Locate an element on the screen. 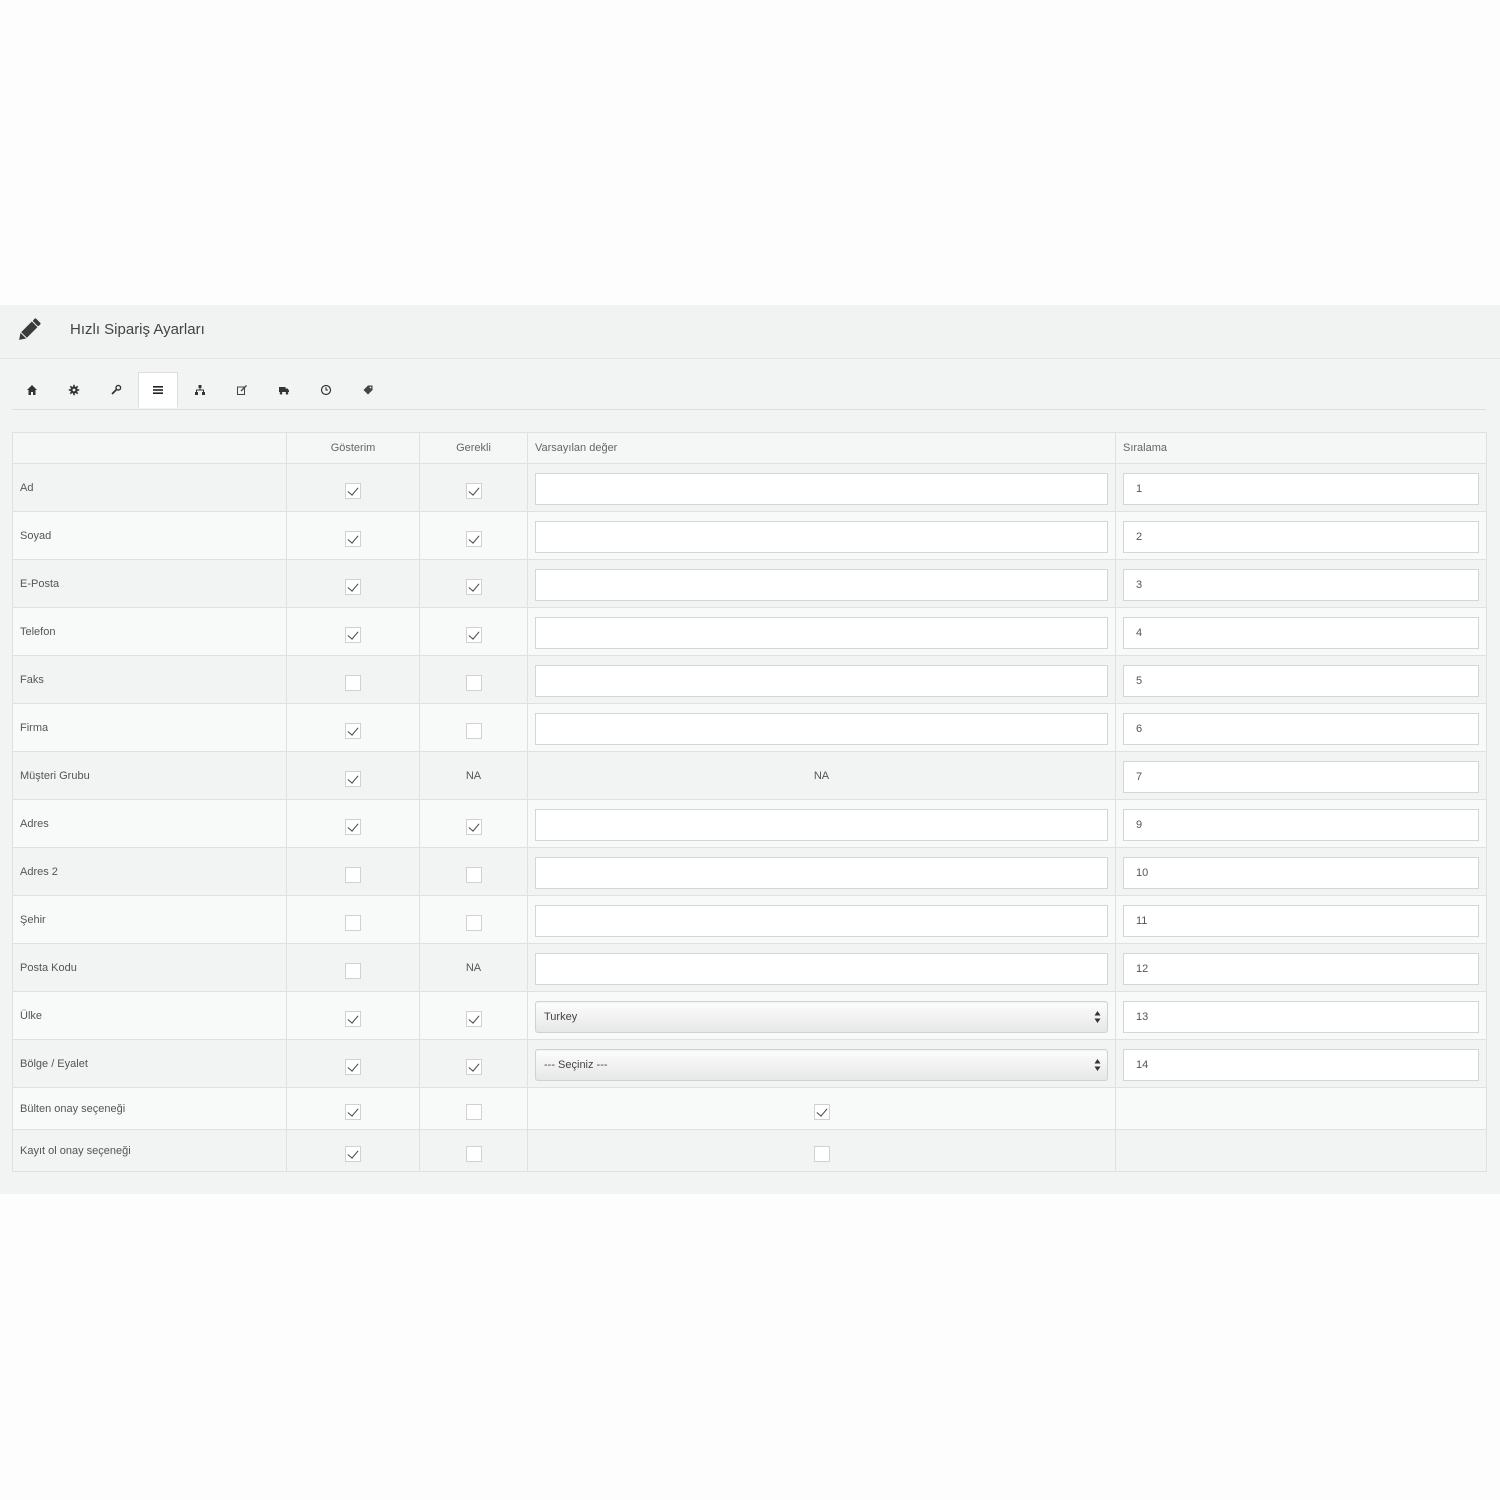  required-cell: NA is located at coordinates (473, 967).